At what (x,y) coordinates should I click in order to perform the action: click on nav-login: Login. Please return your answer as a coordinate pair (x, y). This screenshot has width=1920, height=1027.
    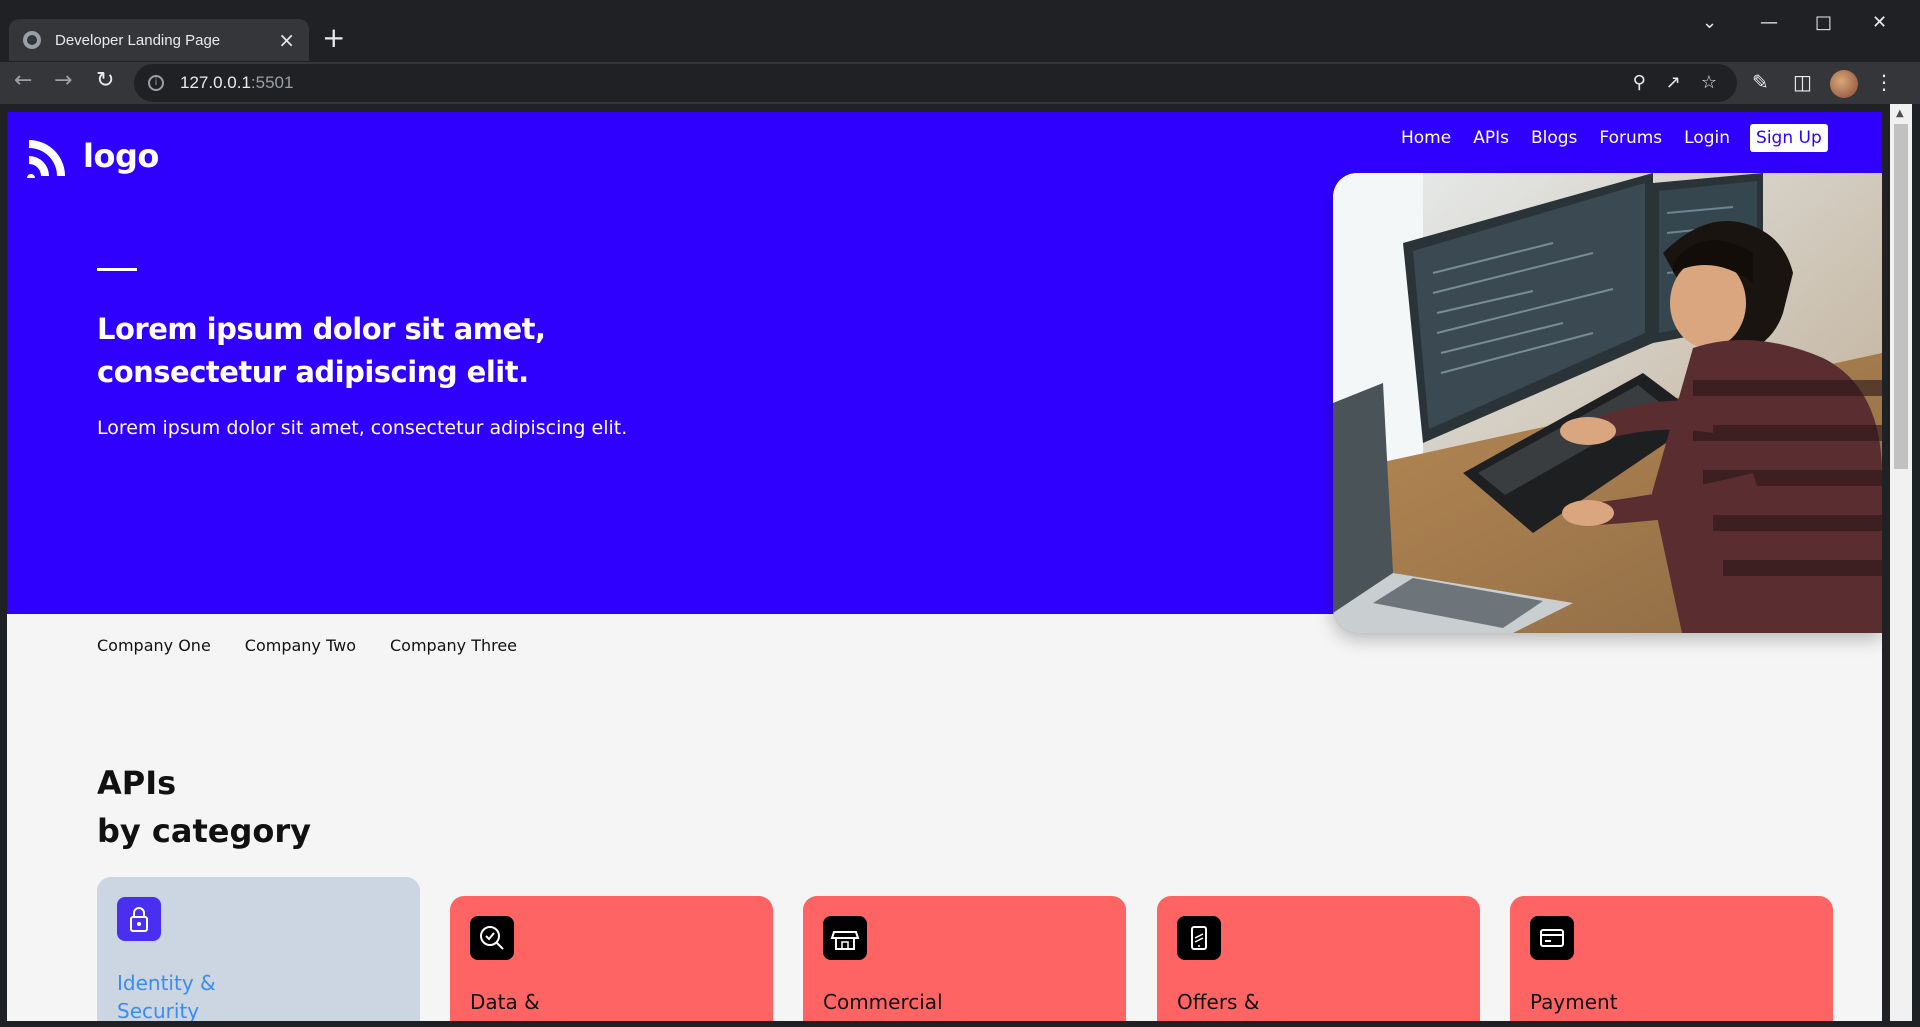
    Looking at the image, I should click on (1707, 138).